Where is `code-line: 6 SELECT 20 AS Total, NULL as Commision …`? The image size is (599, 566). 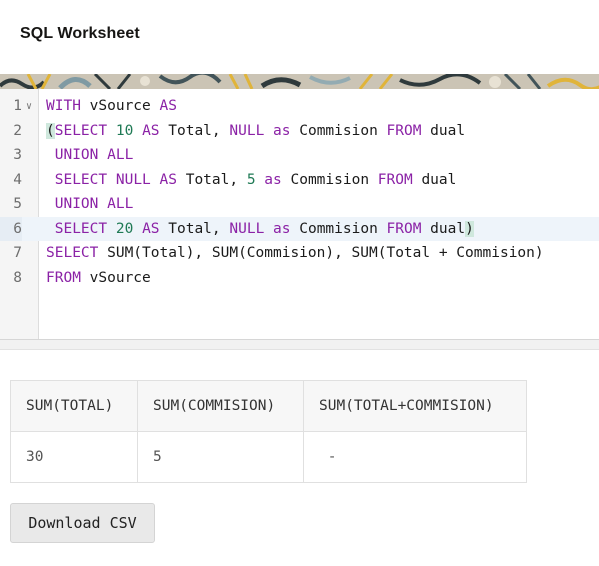
code-line: 6 SELECT 20 AS Total, NULL as Commision … is located at coordinates (299, 229).